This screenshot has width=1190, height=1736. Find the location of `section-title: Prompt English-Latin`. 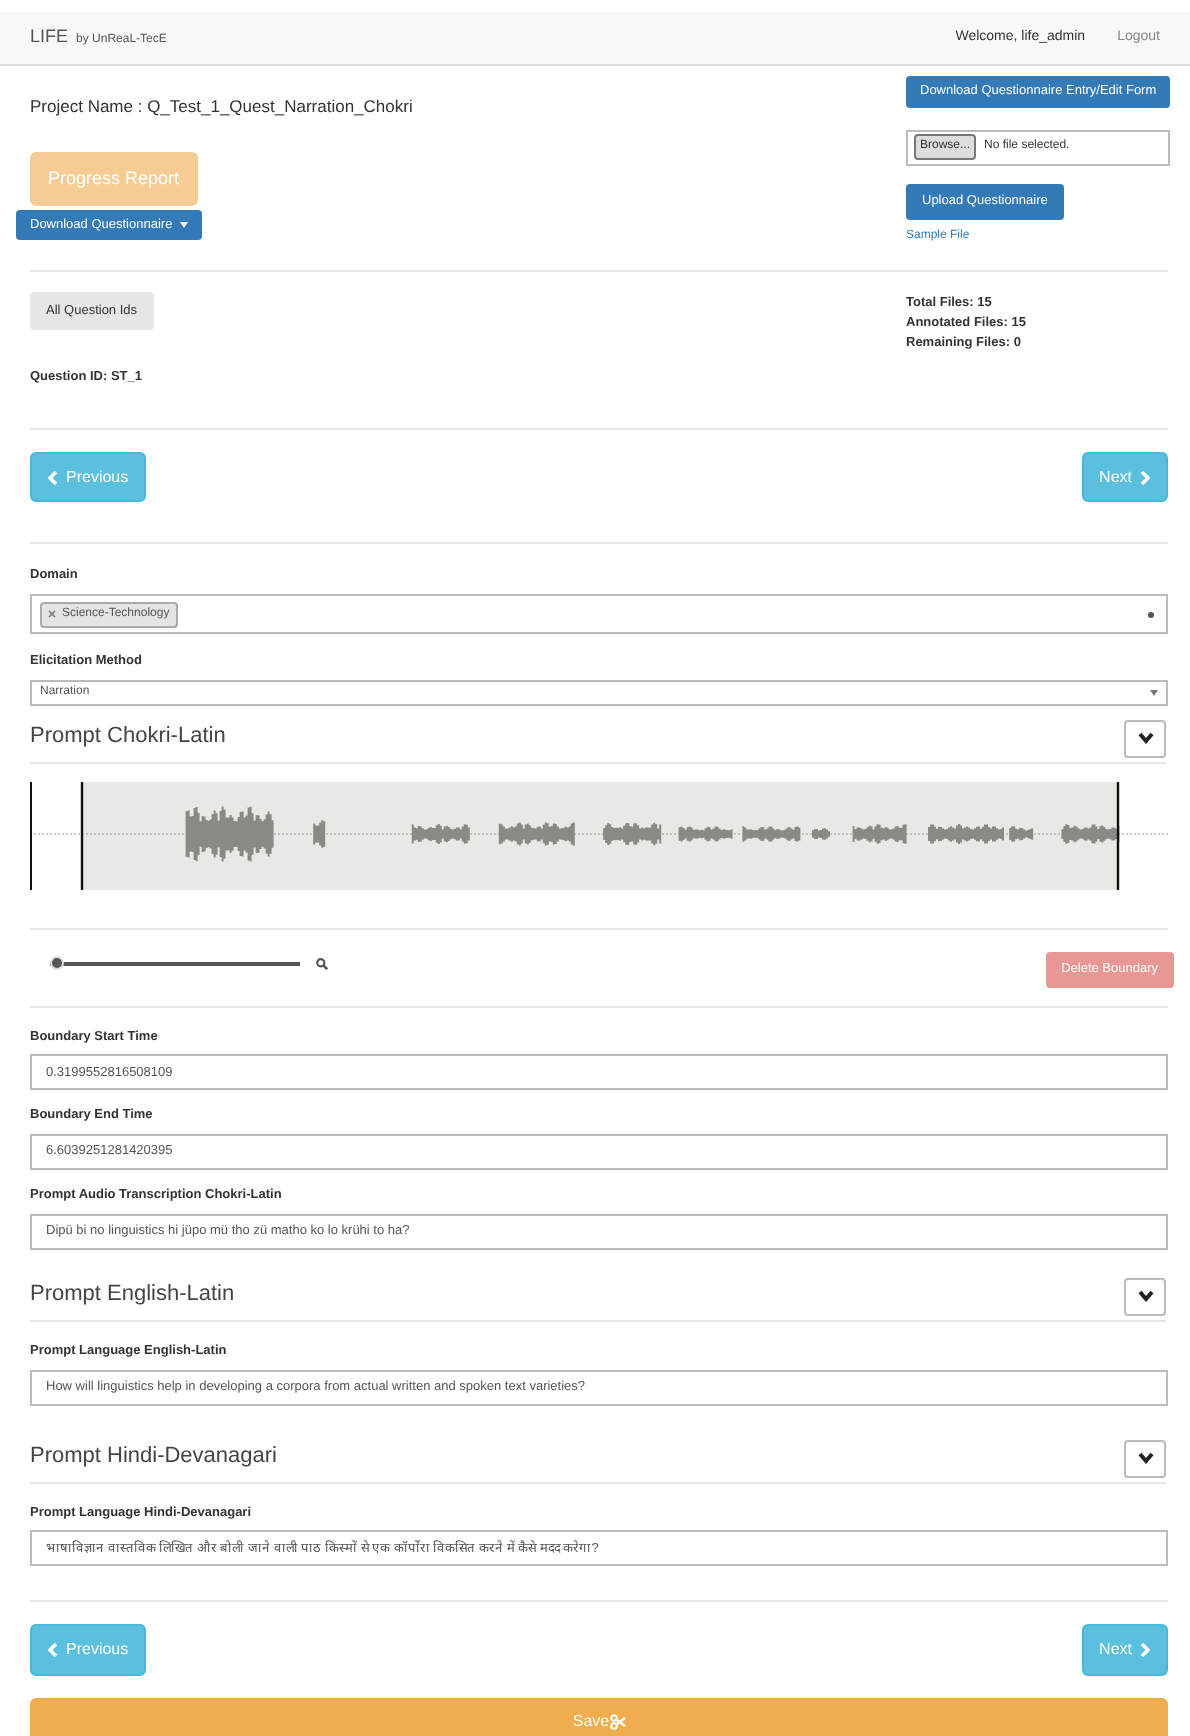

section-title: Prompt English-Latin is located at coordinates (132, 1294).